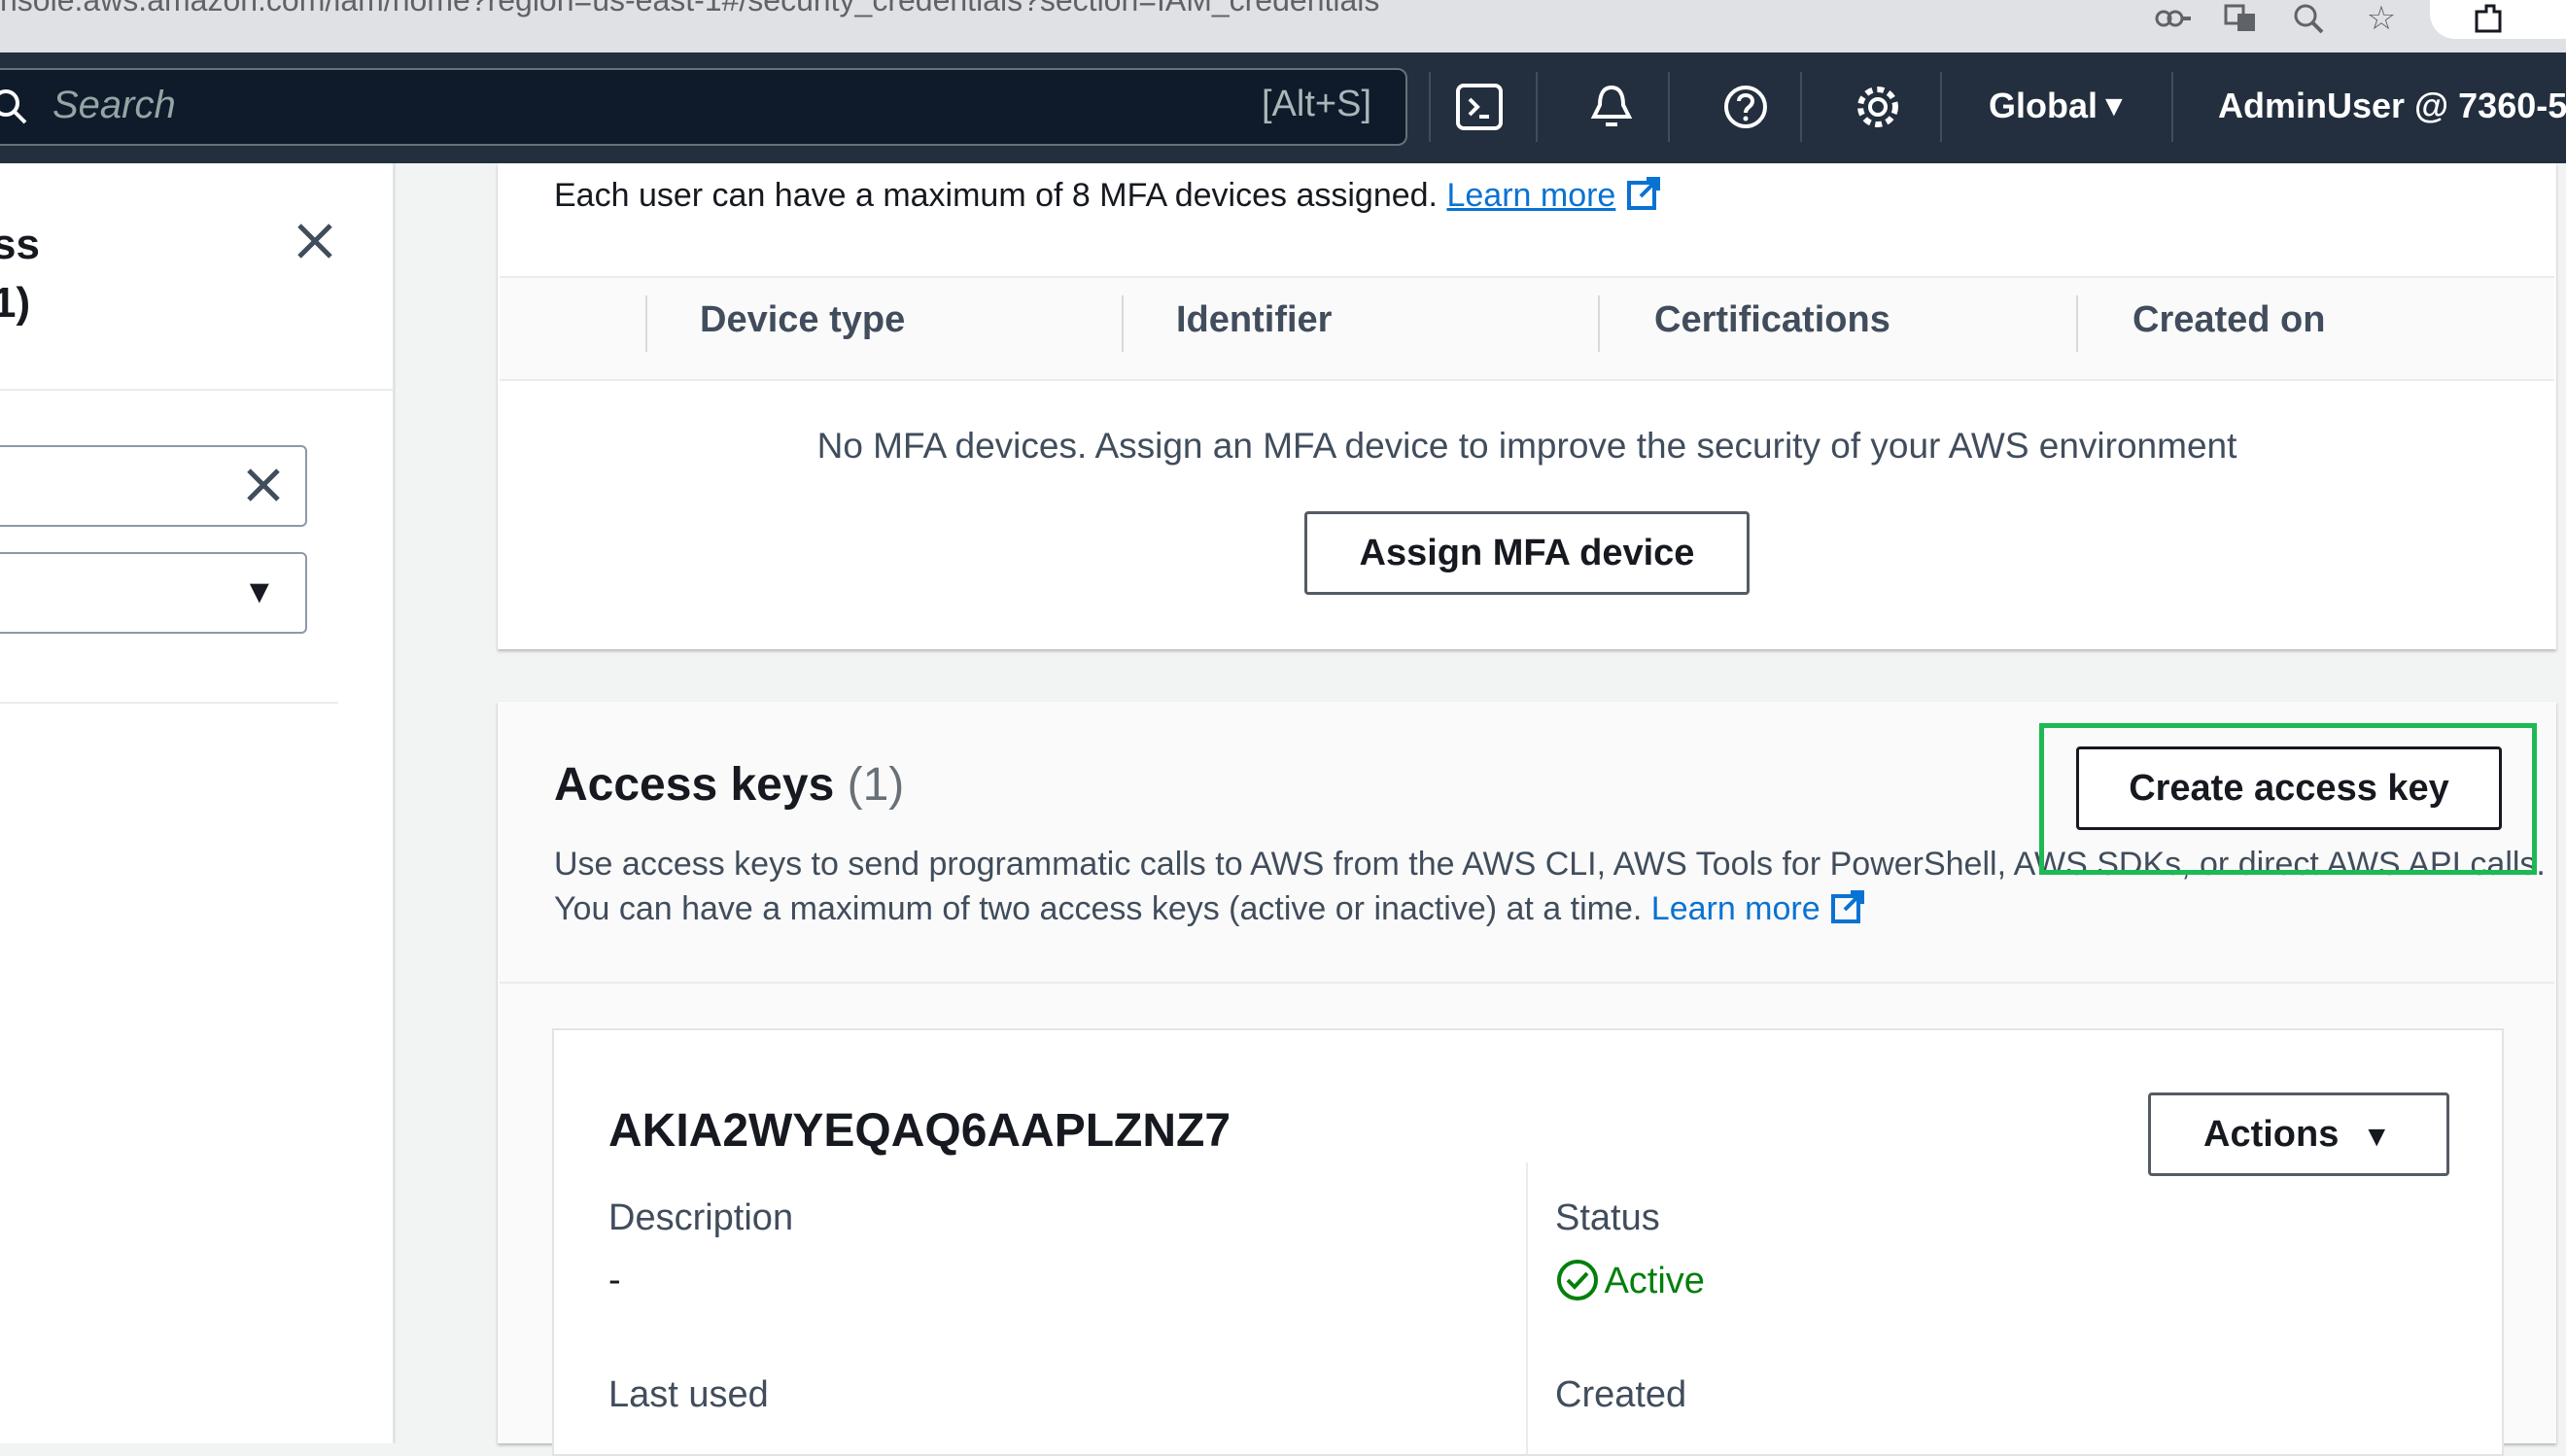  Describe the element at coordinates (1527, 983) in the screenshot. I see `card-divider` at that location.